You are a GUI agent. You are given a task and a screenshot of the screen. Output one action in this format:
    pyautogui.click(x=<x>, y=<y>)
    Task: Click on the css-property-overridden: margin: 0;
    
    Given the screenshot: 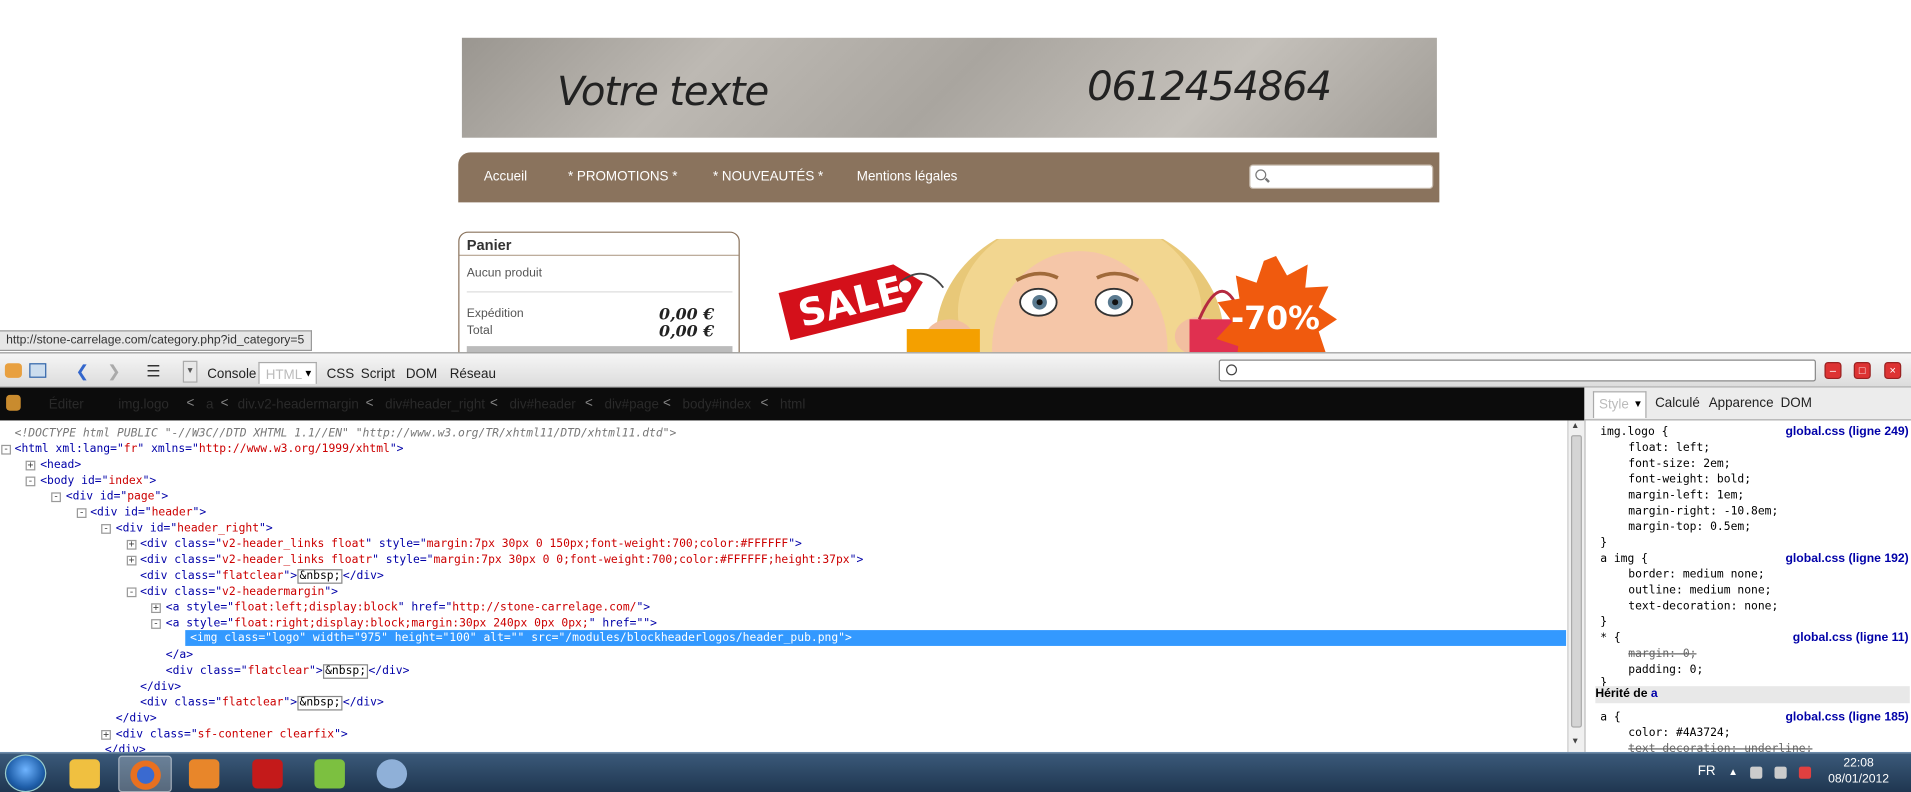 What is the action you would take?
    pyautogui.click(x=1662, y=654)
    